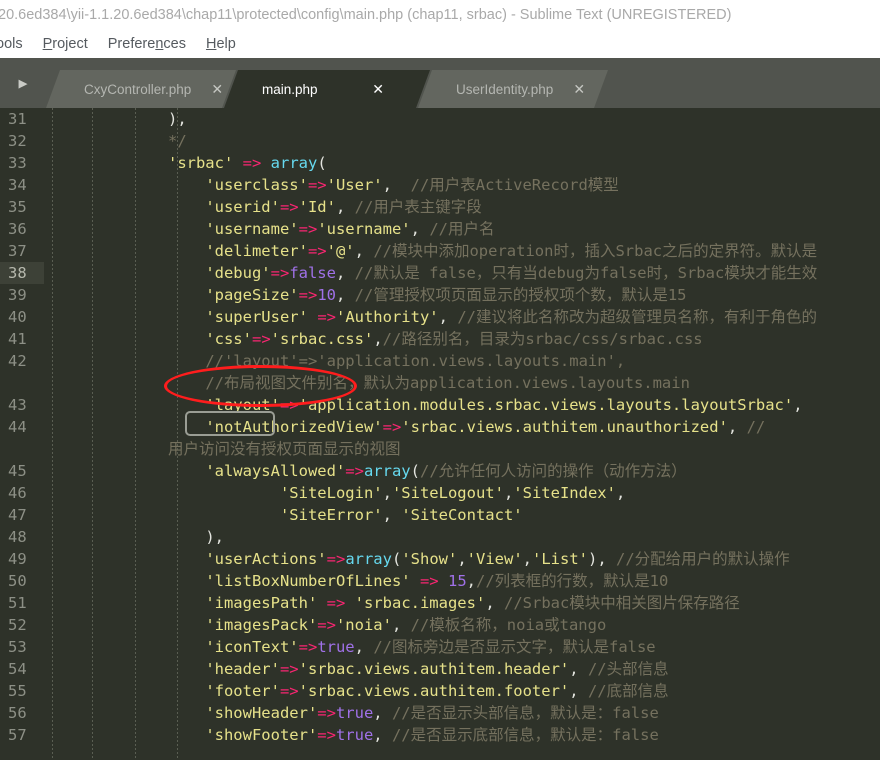  Describe the element at coordinates (23, 83) in the screenshot. I see `triangle-right-icon: ▶` at that location.